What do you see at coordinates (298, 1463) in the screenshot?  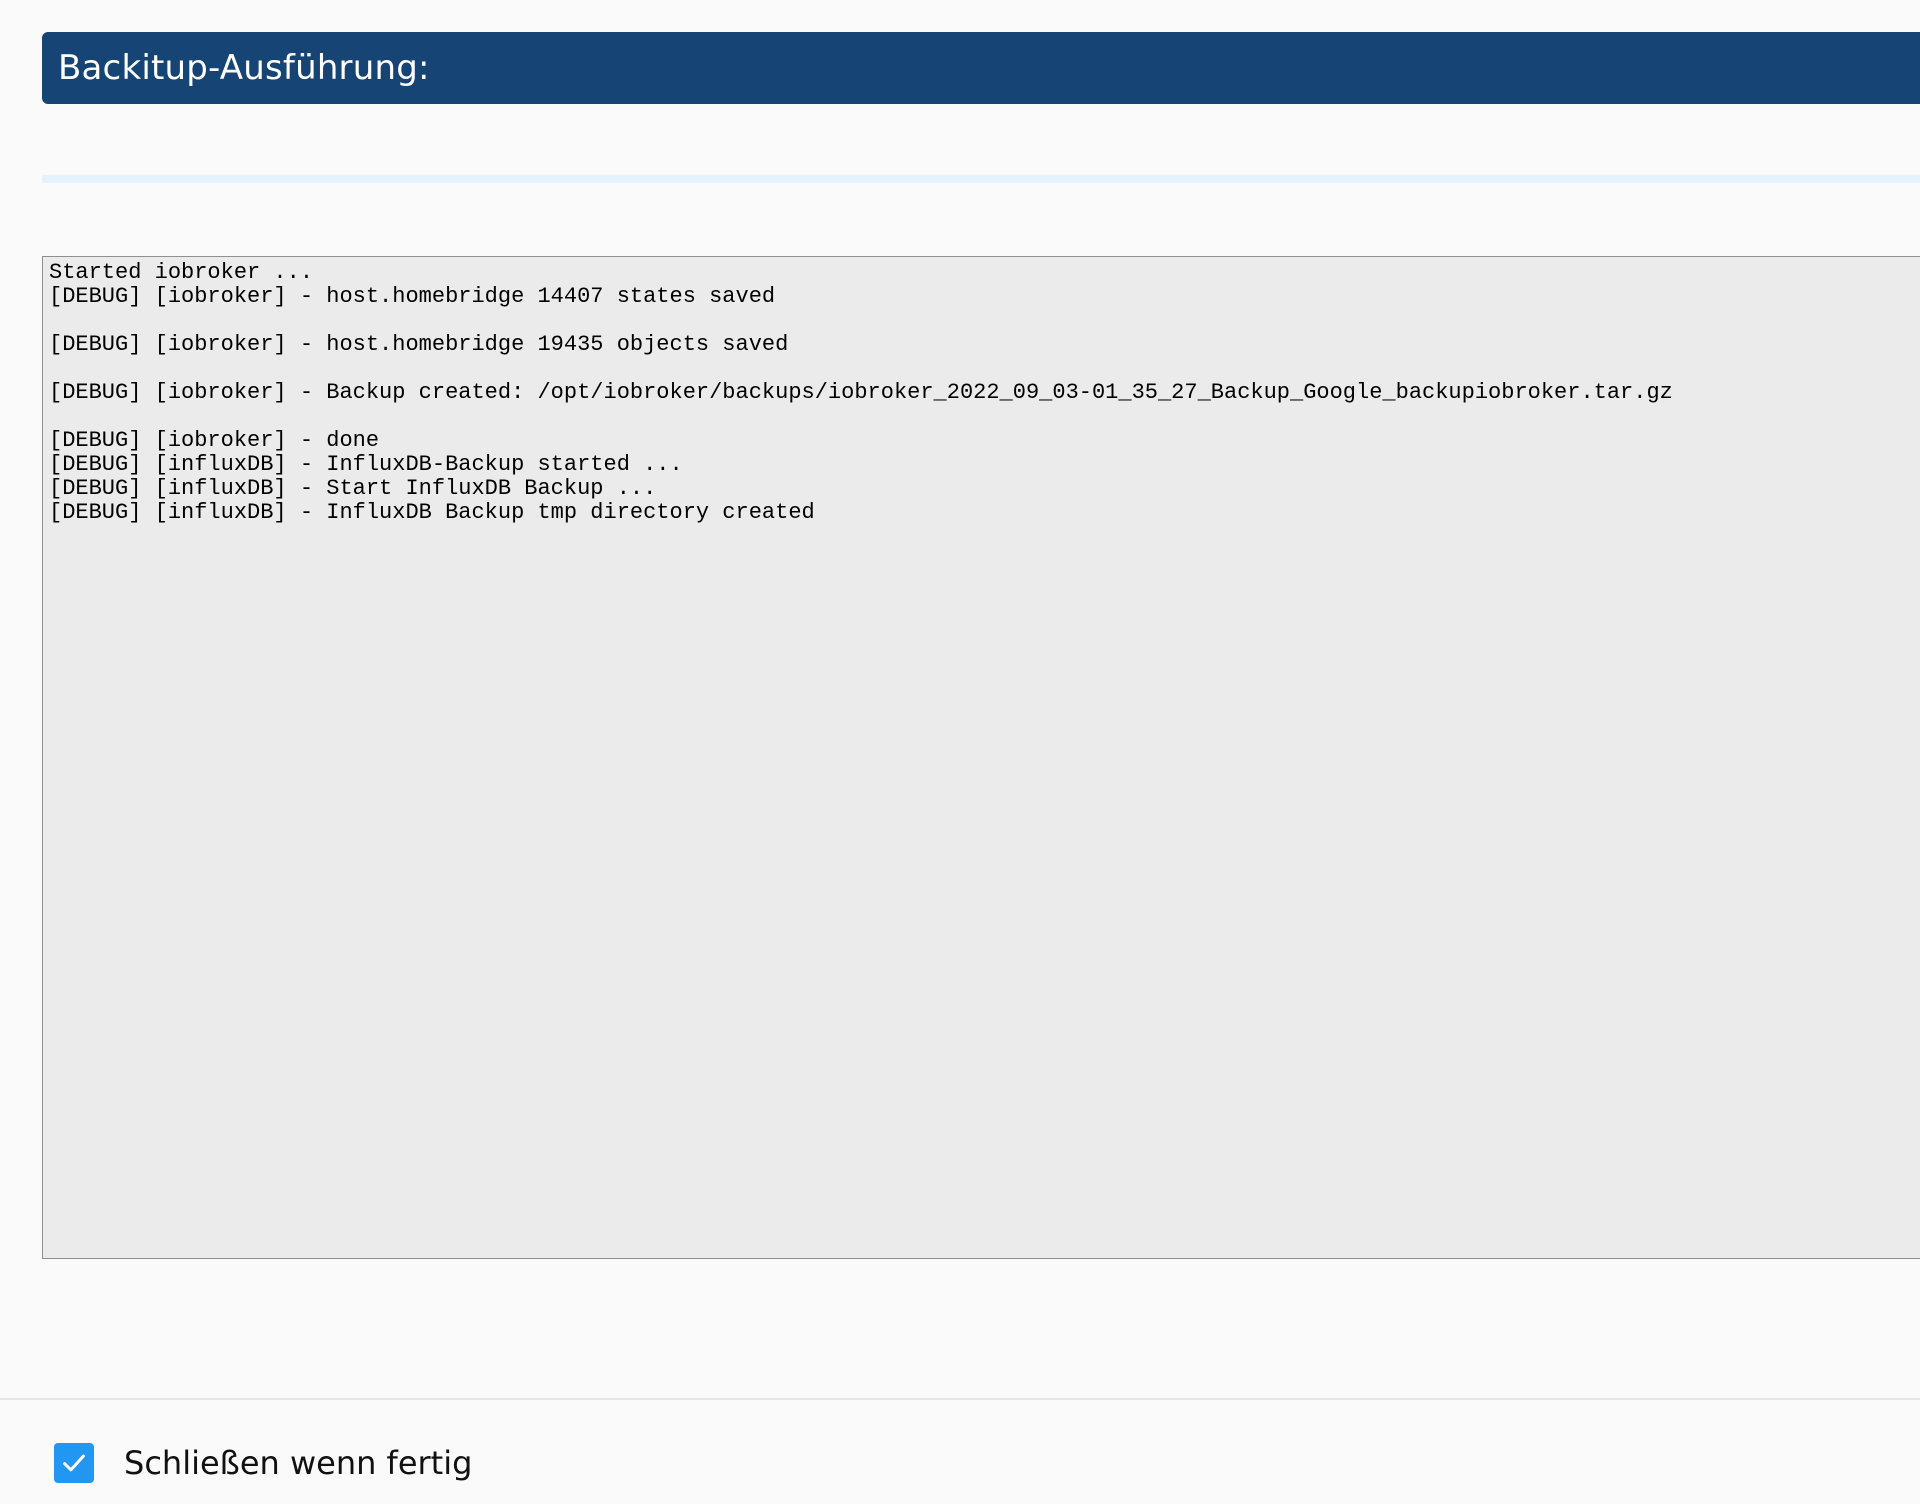 I see `close-when-done-label: Schließen wenn fertig` at bounding box center [298, 1463].